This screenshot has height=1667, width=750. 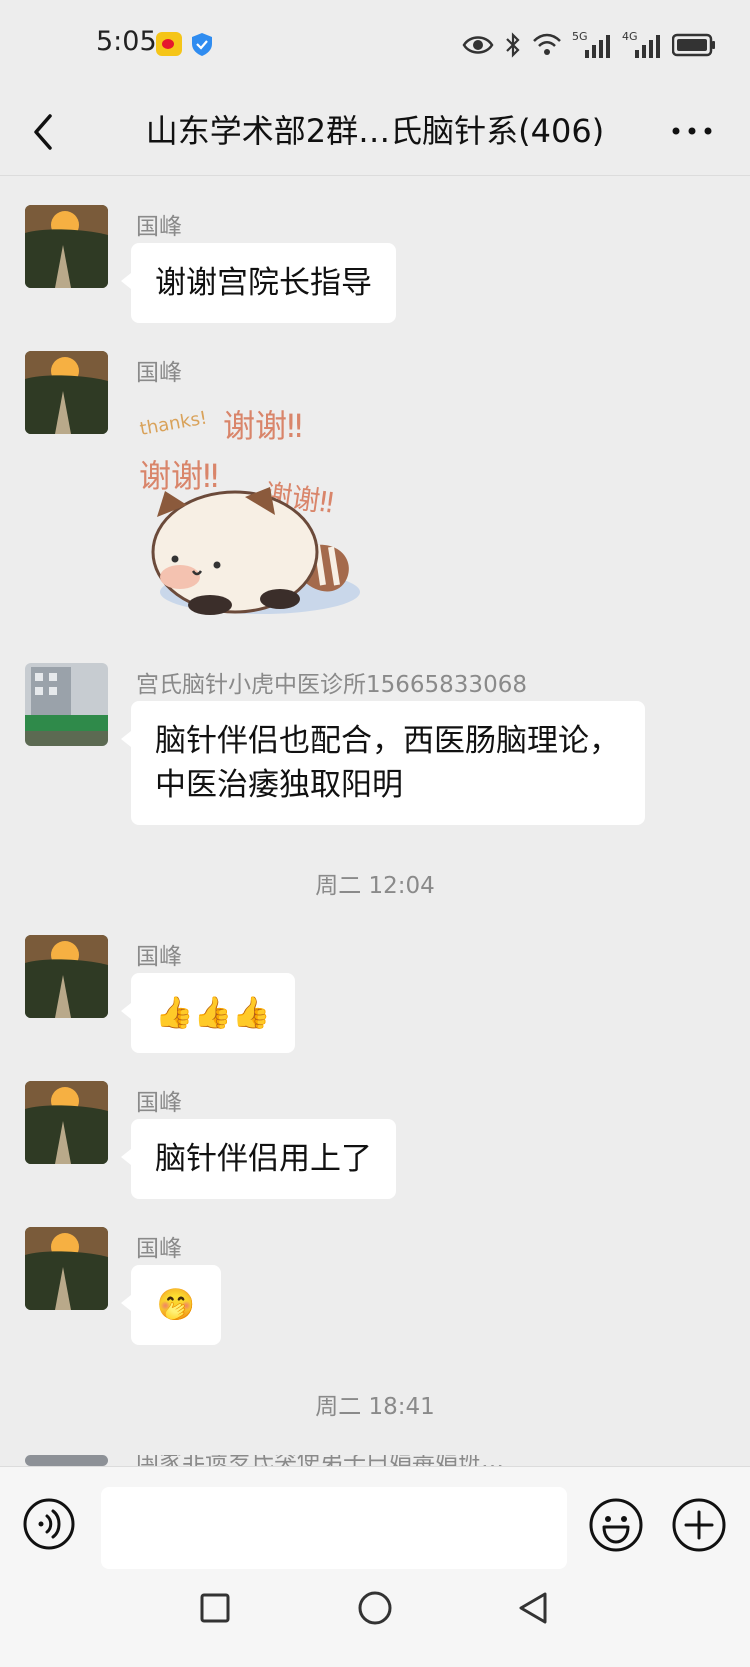 What do you see at coordinates (513, 45) in the screenshot?
I see `bluetooth-icon` at bounding box center [513, 45].